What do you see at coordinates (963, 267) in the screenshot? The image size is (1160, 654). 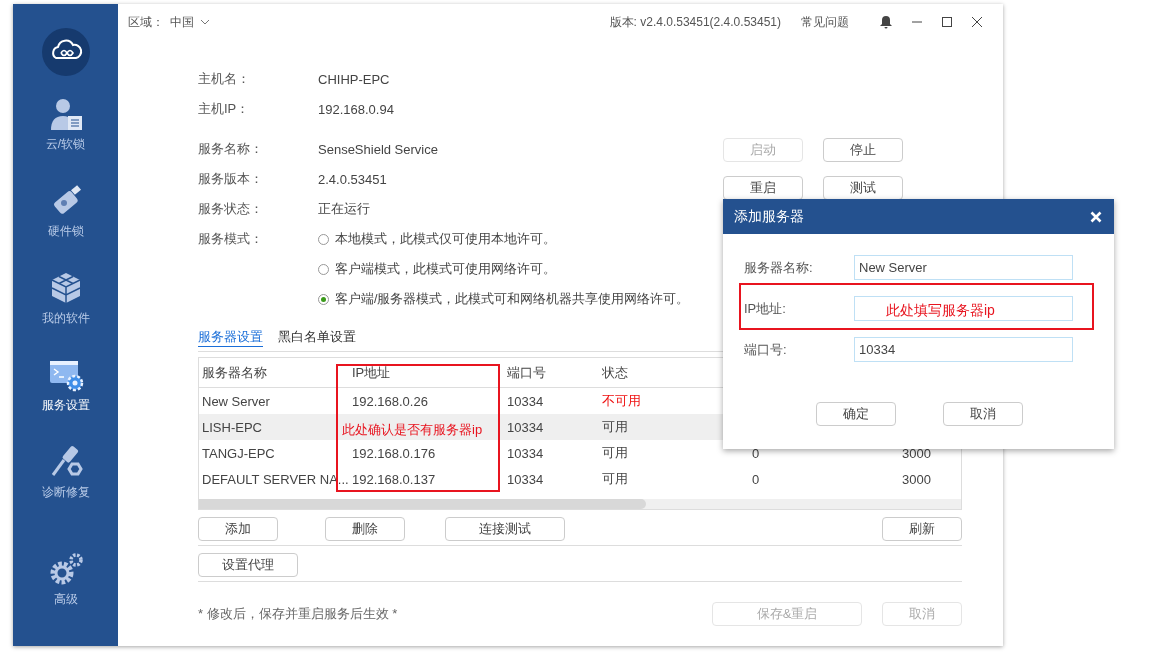 I see `input-field: New Server` at bounding box center [963, 267].